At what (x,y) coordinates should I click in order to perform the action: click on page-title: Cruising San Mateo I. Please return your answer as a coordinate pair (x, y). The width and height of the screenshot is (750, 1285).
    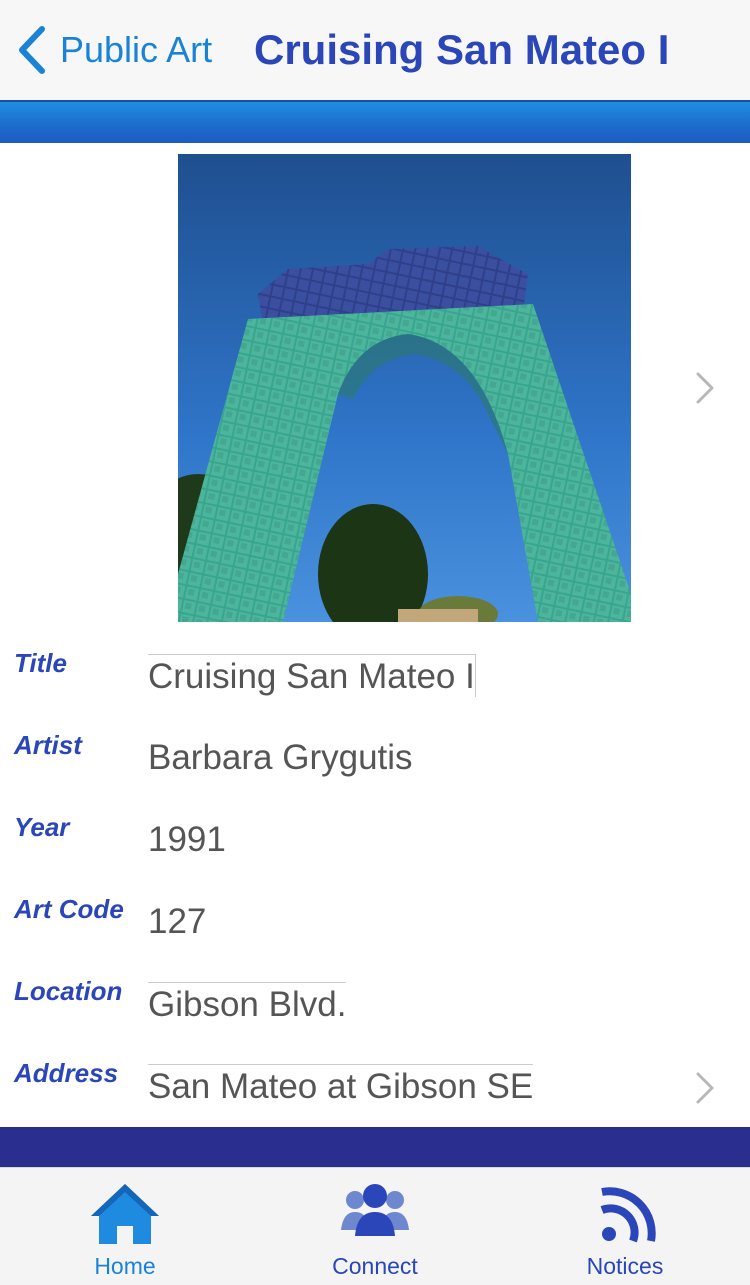
    Looking at the image, I should click on (462, 49).